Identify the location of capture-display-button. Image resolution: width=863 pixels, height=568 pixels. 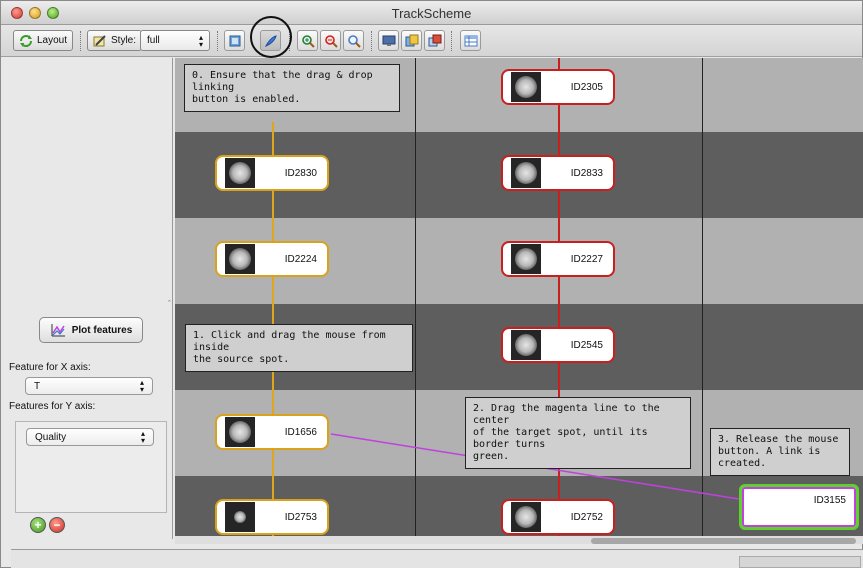
(234, 40).